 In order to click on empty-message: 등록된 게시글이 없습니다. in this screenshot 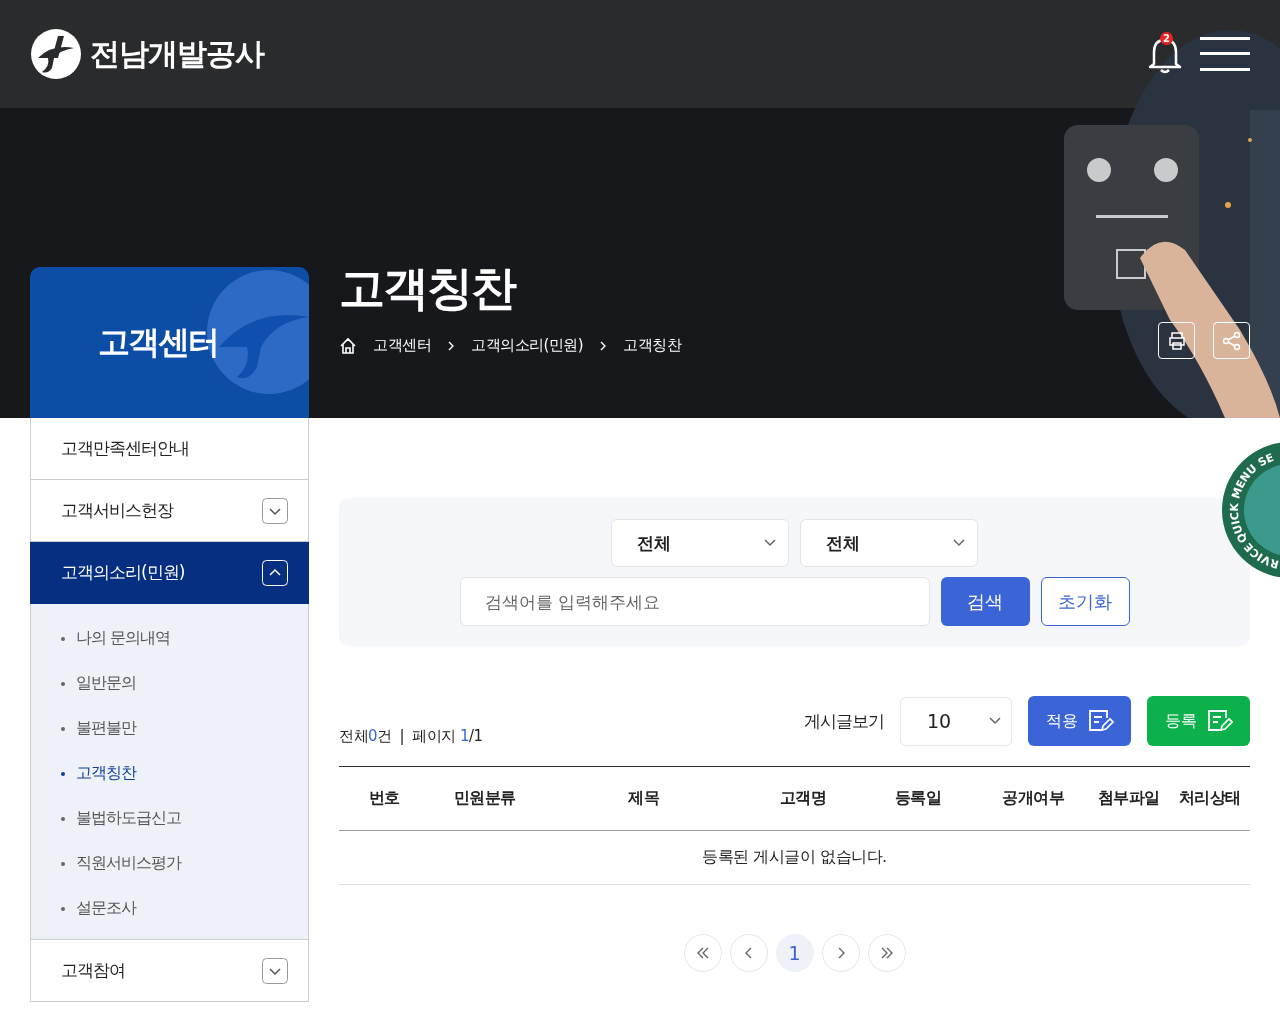, I will do `click(794, 857)`.